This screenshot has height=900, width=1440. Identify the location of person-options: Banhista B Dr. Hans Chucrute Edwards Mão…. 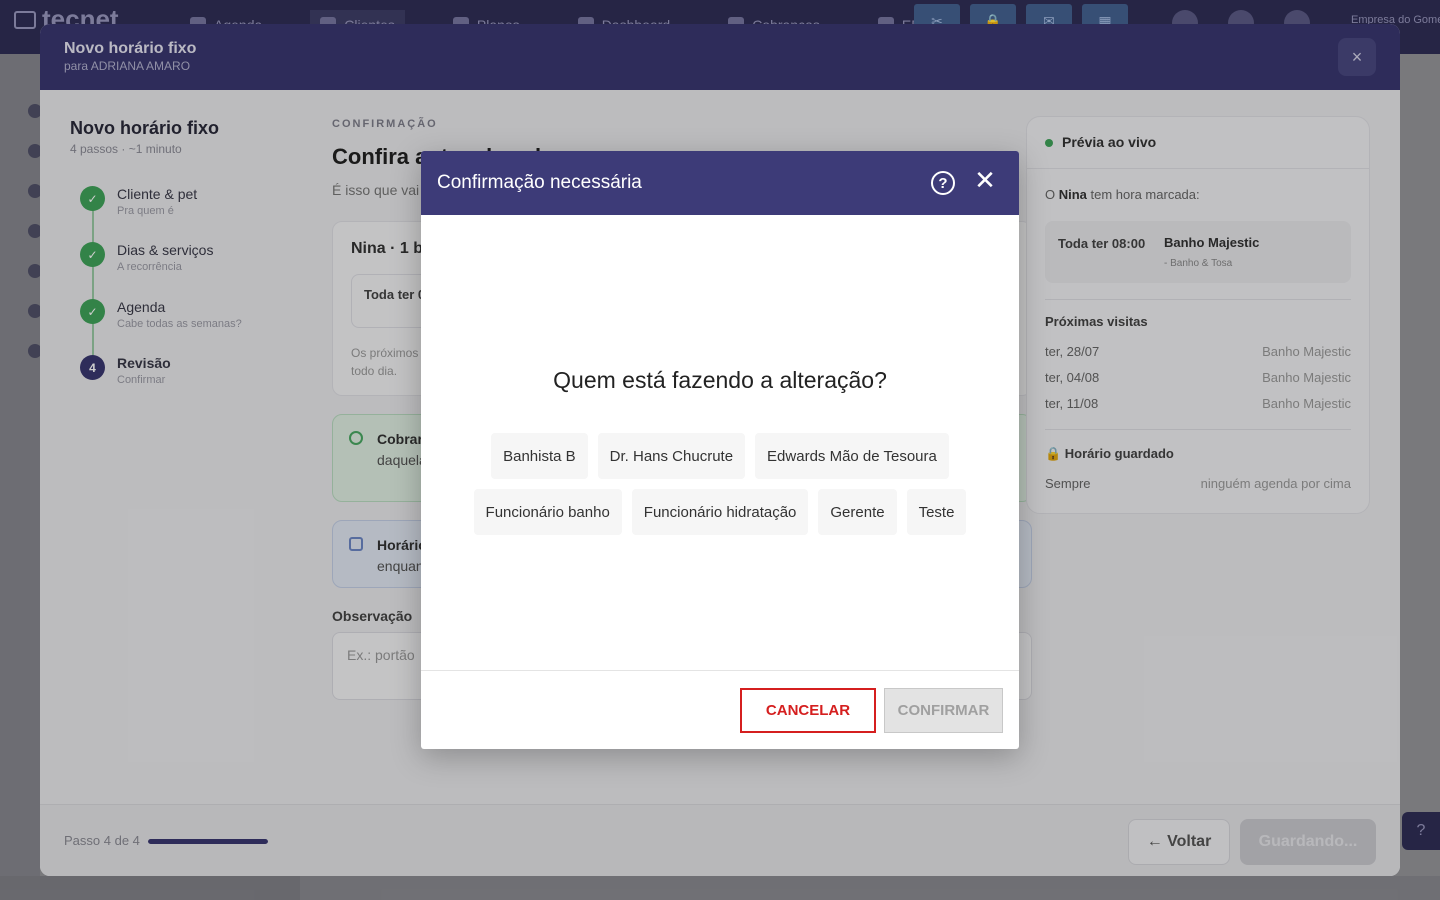
(720, 484).